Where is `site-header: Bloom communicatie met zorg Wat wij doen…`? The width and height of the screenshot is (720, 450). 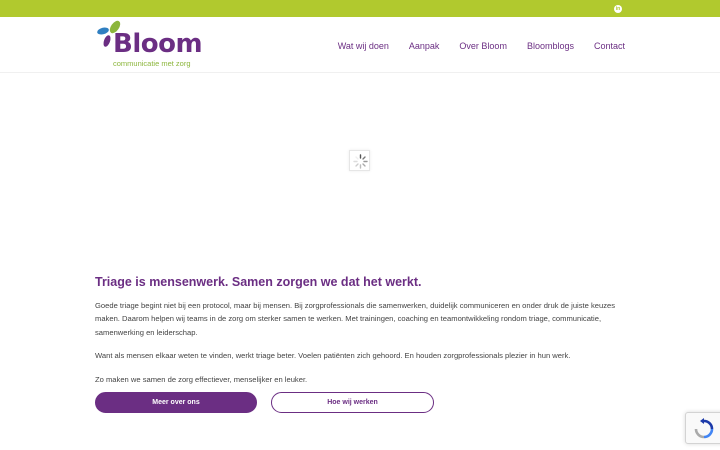 site-header: Bloom communicatie met zorg Wat wij doen… is located at coordinates (360, 45).